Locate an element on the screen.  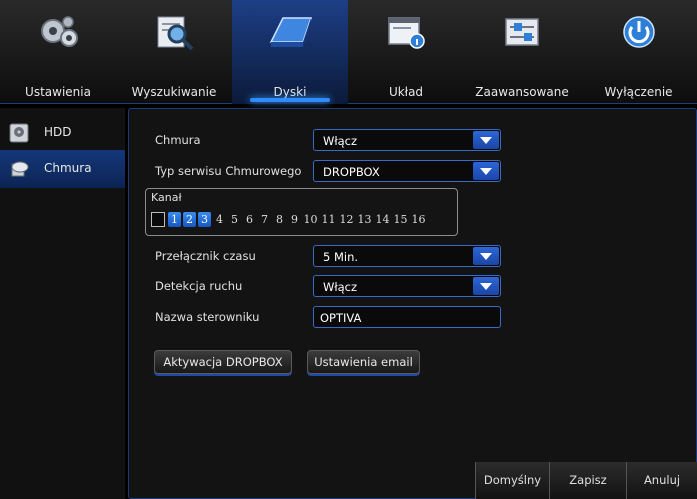
tab-label: Zaawansowane is located at coordinates (522, 92).